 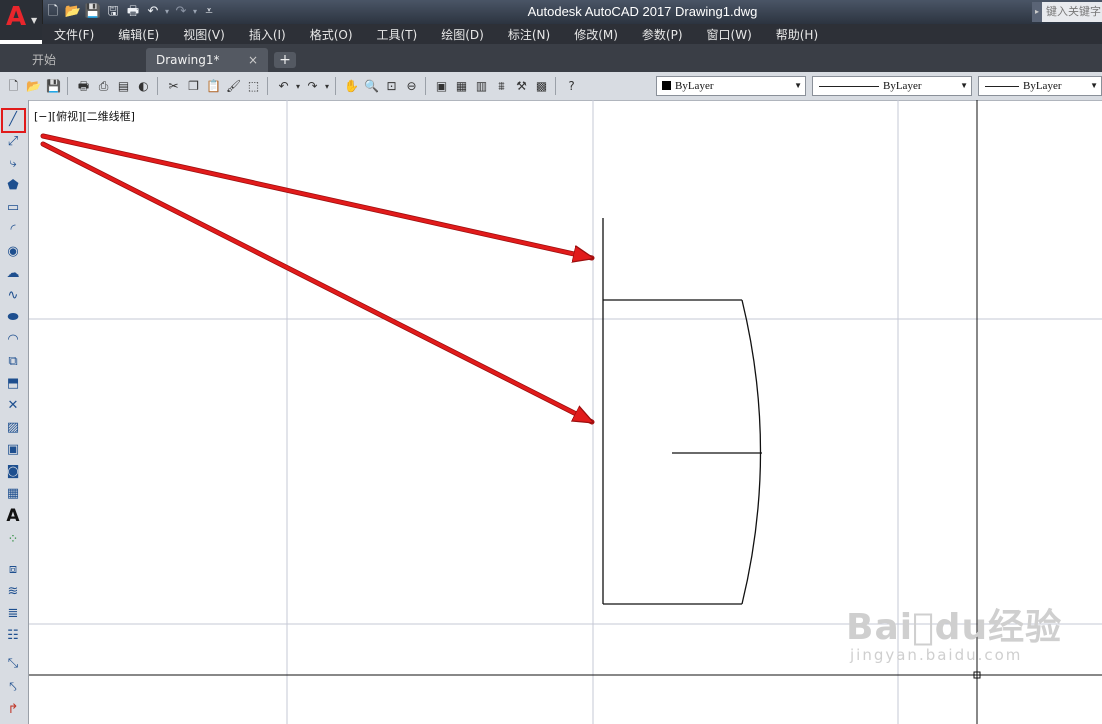 What do you see at coordinates (83, 86) in the screenshot?
I see `plot-icon: 🖶` at bounding box center [83, 86].